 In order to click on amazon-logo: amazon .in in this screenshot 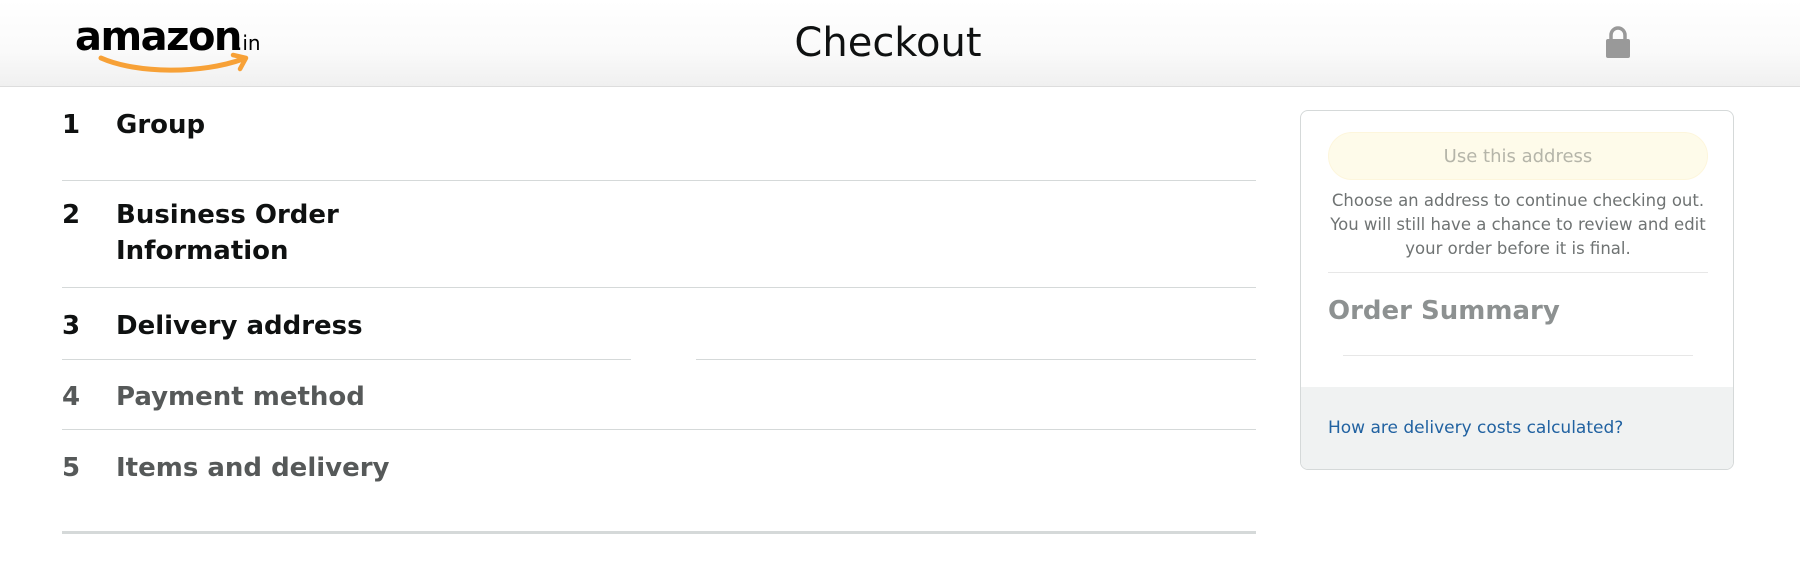, I will do `click(175, 45)`.